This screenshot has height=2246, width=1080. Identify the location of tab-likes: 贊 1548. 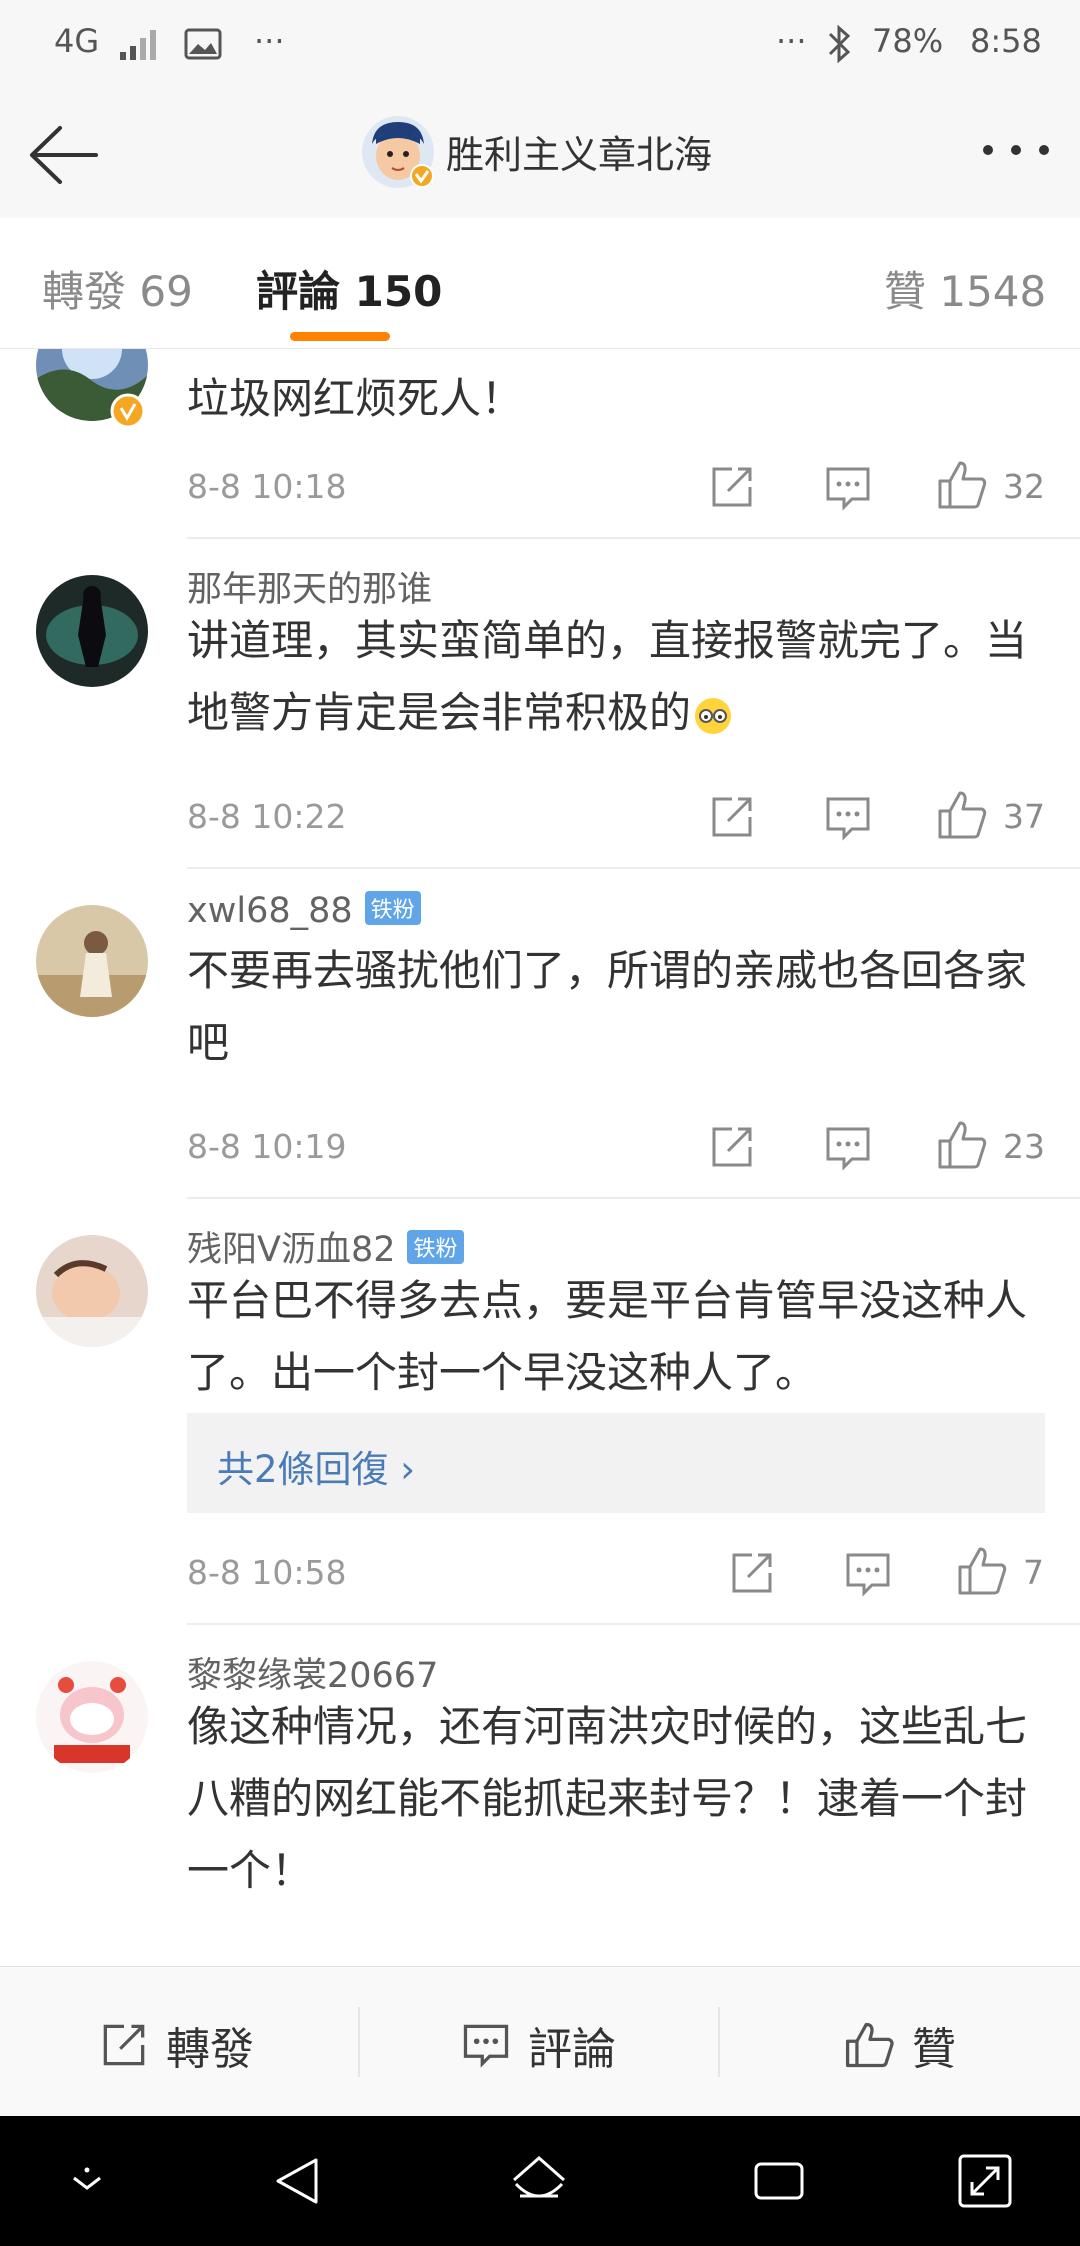
(965, 288).